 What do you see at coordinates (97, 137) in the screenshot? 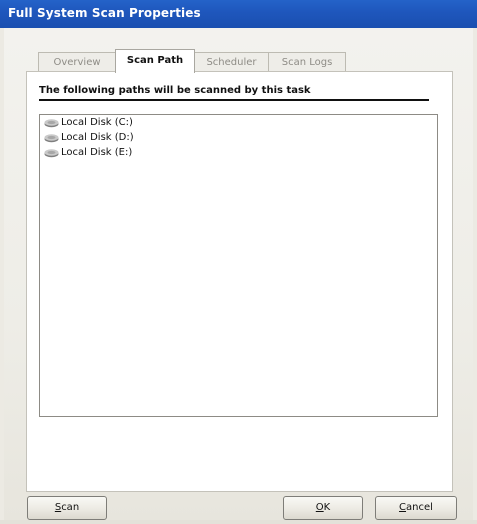
I see `list-item-label: Local Disk (D:)` at bounding box center [97, 137].